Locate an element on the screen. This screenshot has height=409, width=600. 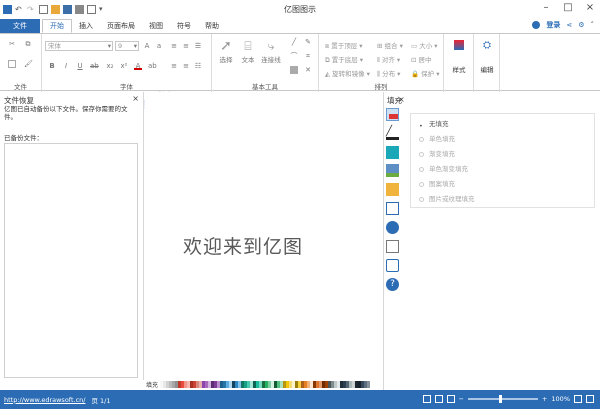
highlight-icon: ab is located at coordinates (152, 66).